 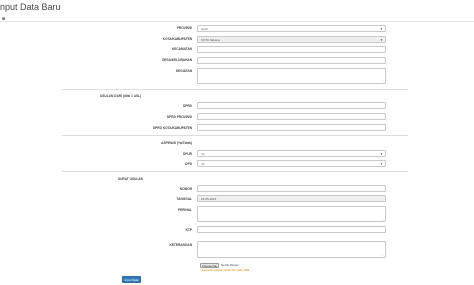 What do you see at coordinates (187, 154) in the screenshot?
I see `dpu-label: DPUR` at bounding box center [187, 154].